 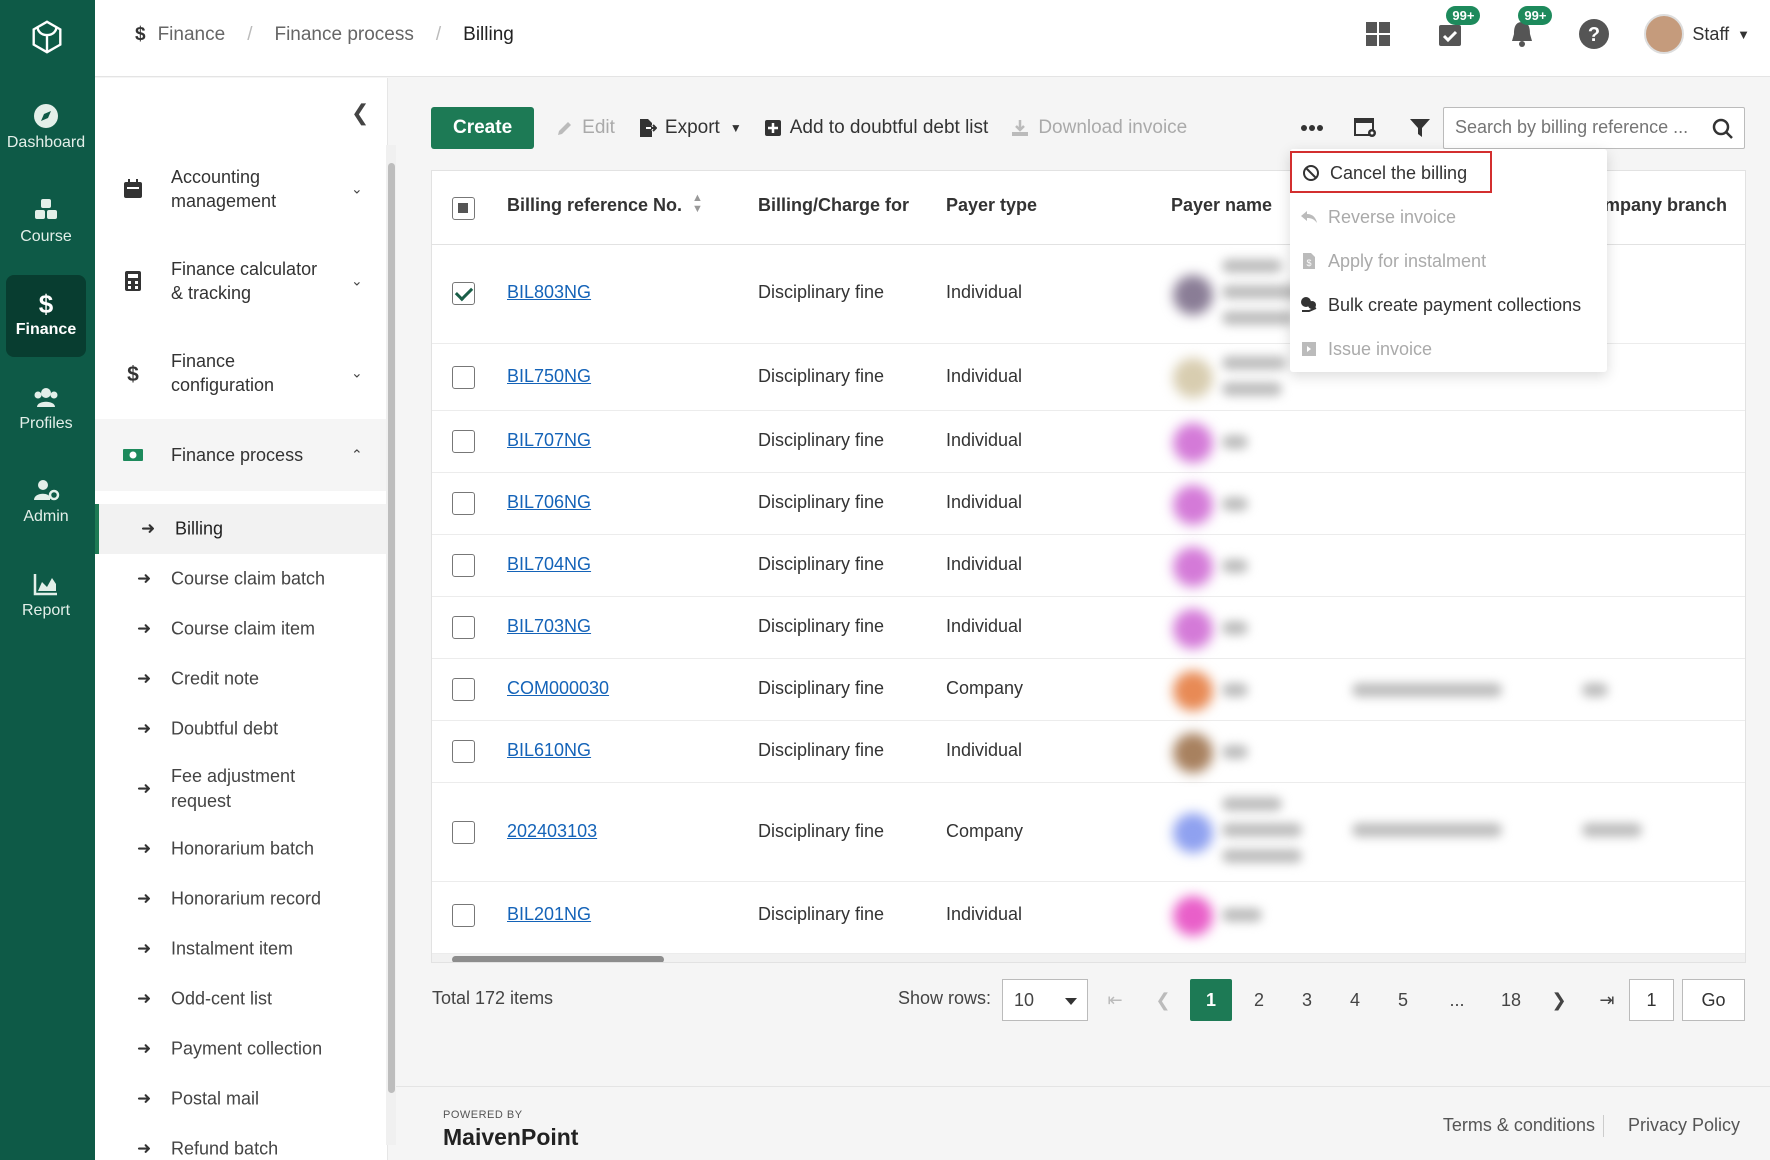 I want to click on app-logo-icon, so click(x=47, y=37).